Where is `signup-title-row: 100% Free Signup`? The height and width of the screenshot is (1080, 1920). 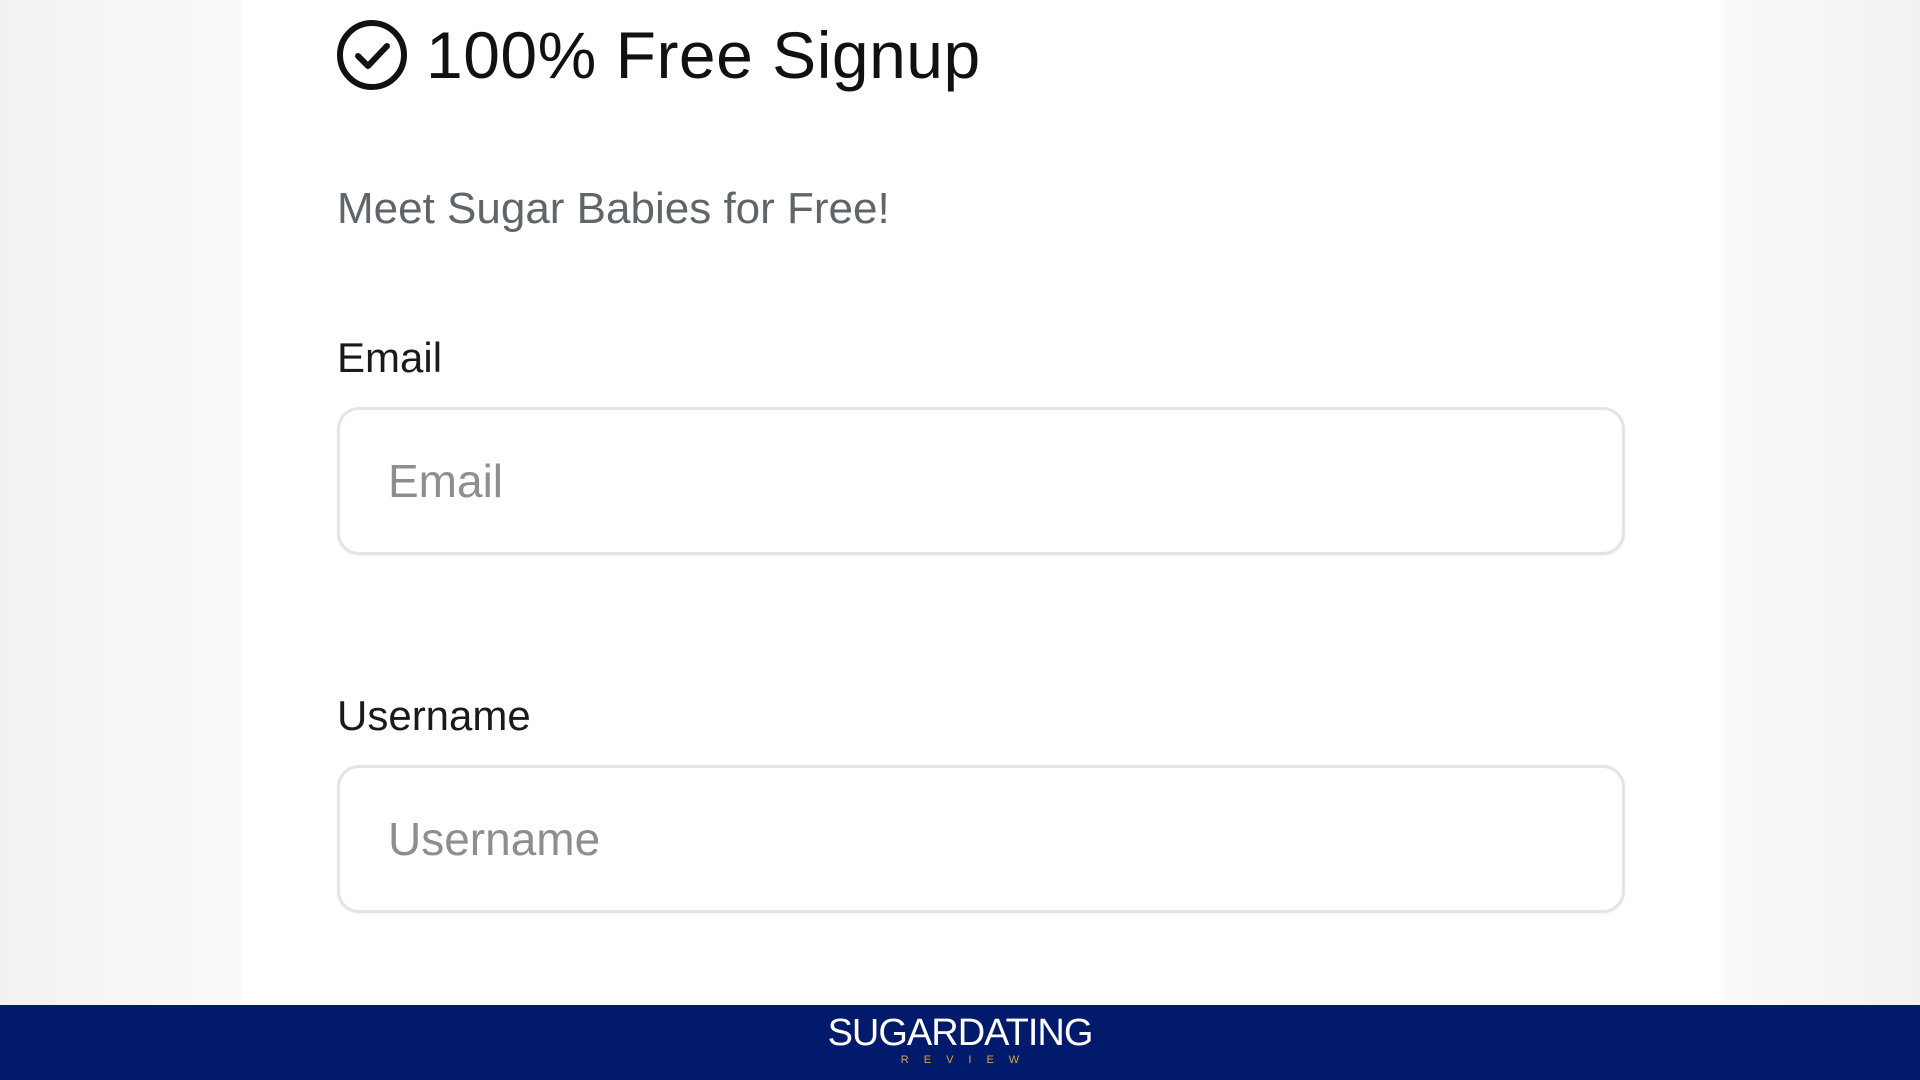
signup-title-row: 100% Free Signup is located at coordinates (658, 55).